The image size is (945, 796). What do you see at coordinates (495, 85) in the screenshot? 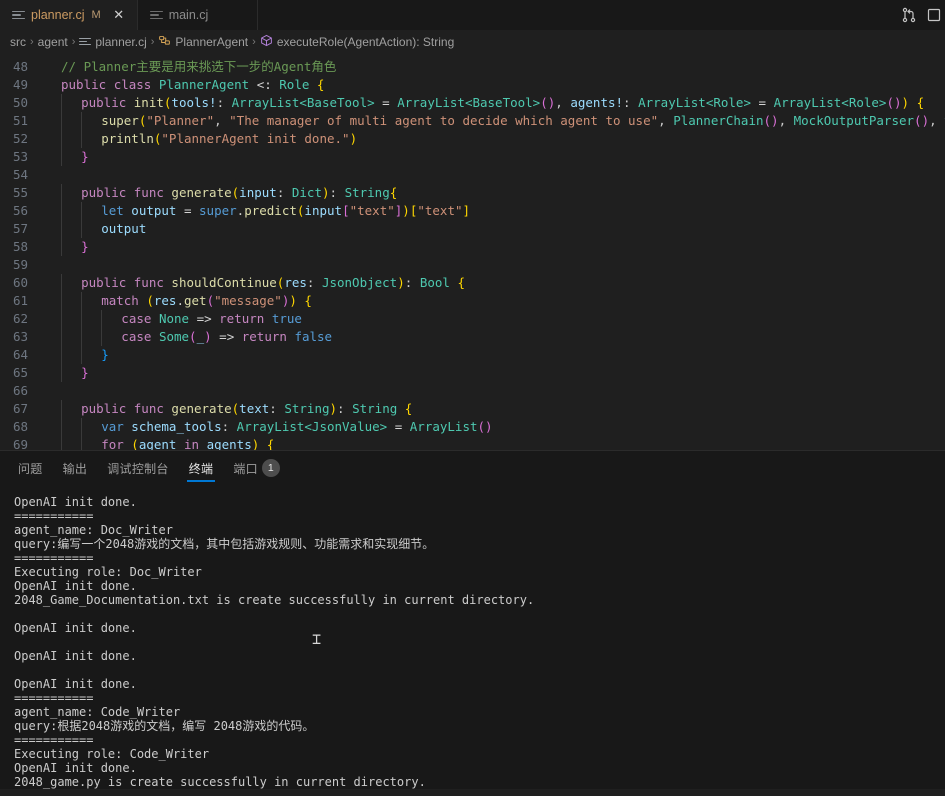
I see `code-line-text: public class PlannerAgent <: Role {` at bounding box center [495, 85].